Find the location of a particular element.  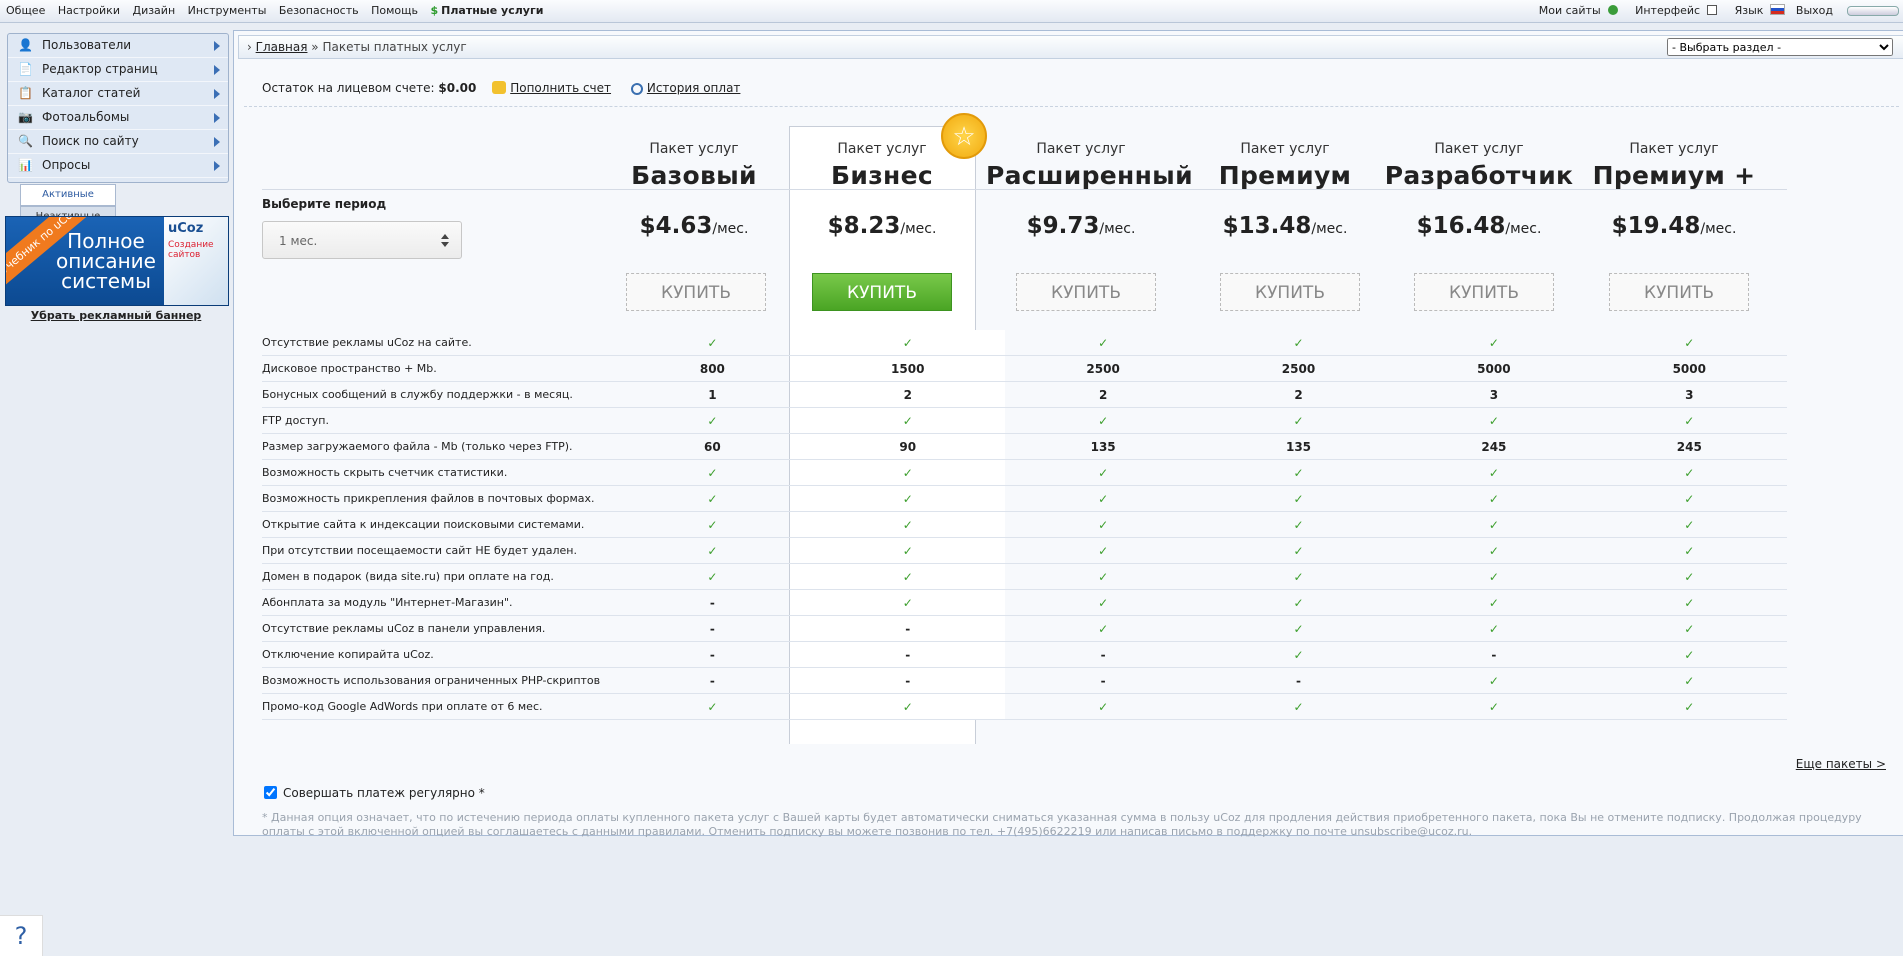

buy-button-developer: КУПИТЬ is located at coordinates (1484, 292).